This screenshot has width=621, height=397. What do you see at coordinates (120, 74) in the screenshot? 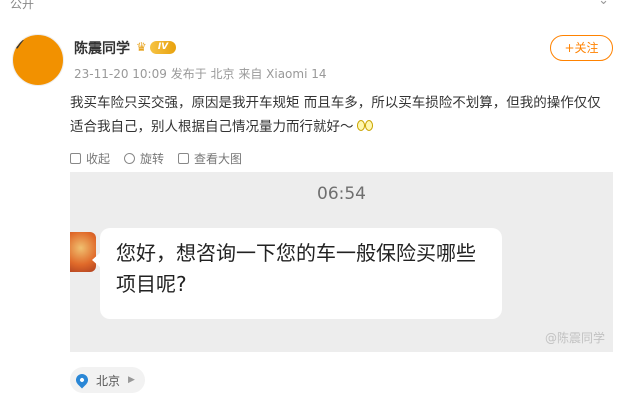
I see `post-timestamp: 23-11-20 10:09` at bounding box center [120, 74].